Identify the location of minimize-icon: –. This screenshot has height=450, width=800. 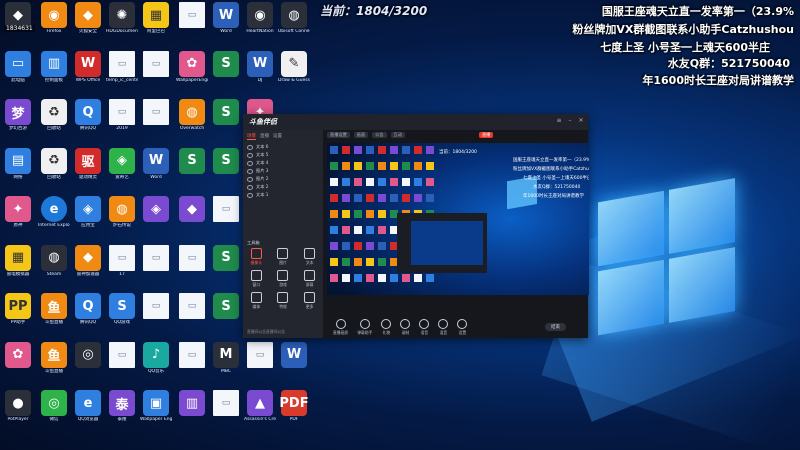
(570, 121).